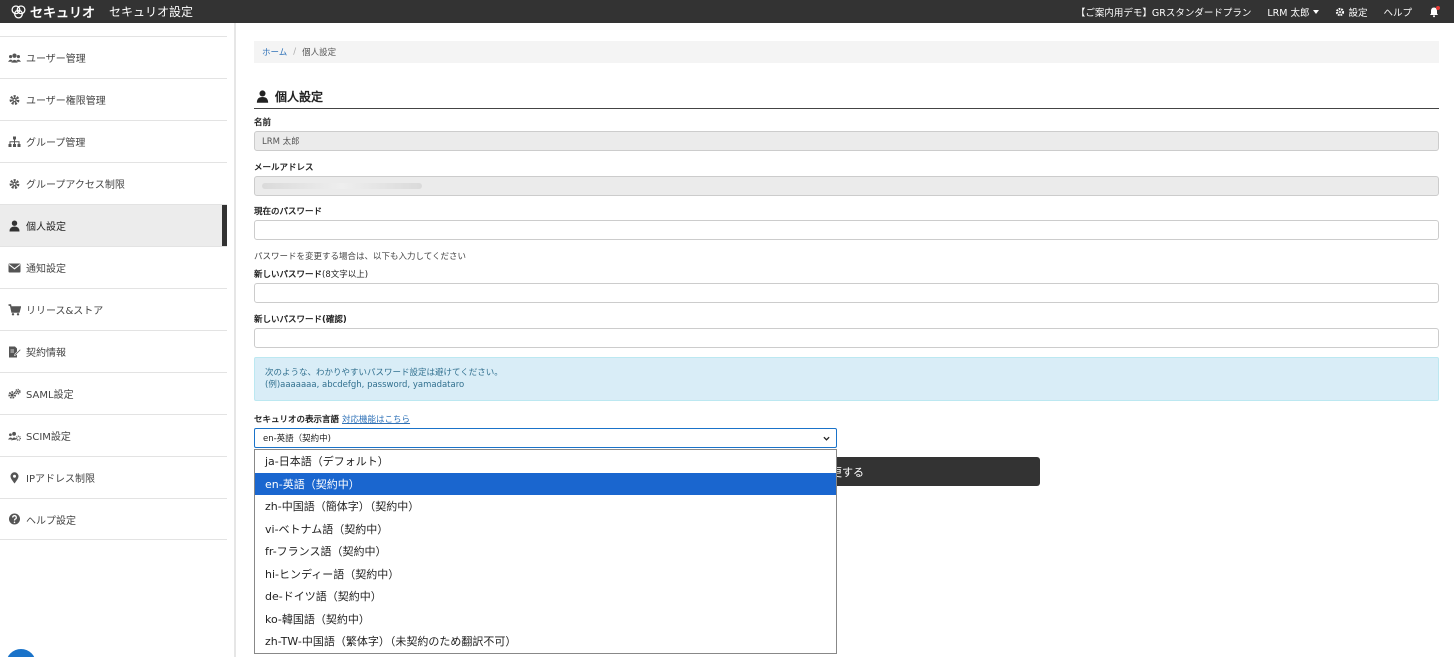 The image size is (1454, 657). Describe the element at coordinates (65, 311) in the screenshot. I see `sidebar-item-label: リリース&ストア` at that location.